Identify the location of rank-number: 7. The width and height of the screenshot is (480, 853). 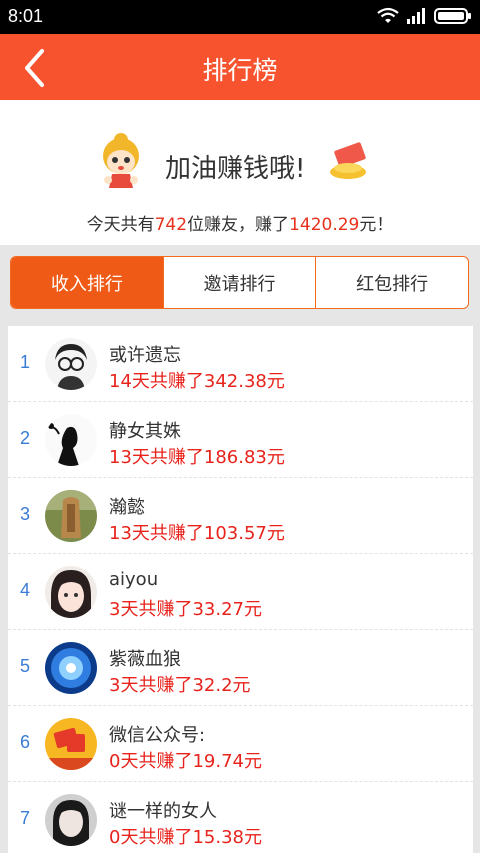
(25, 818).